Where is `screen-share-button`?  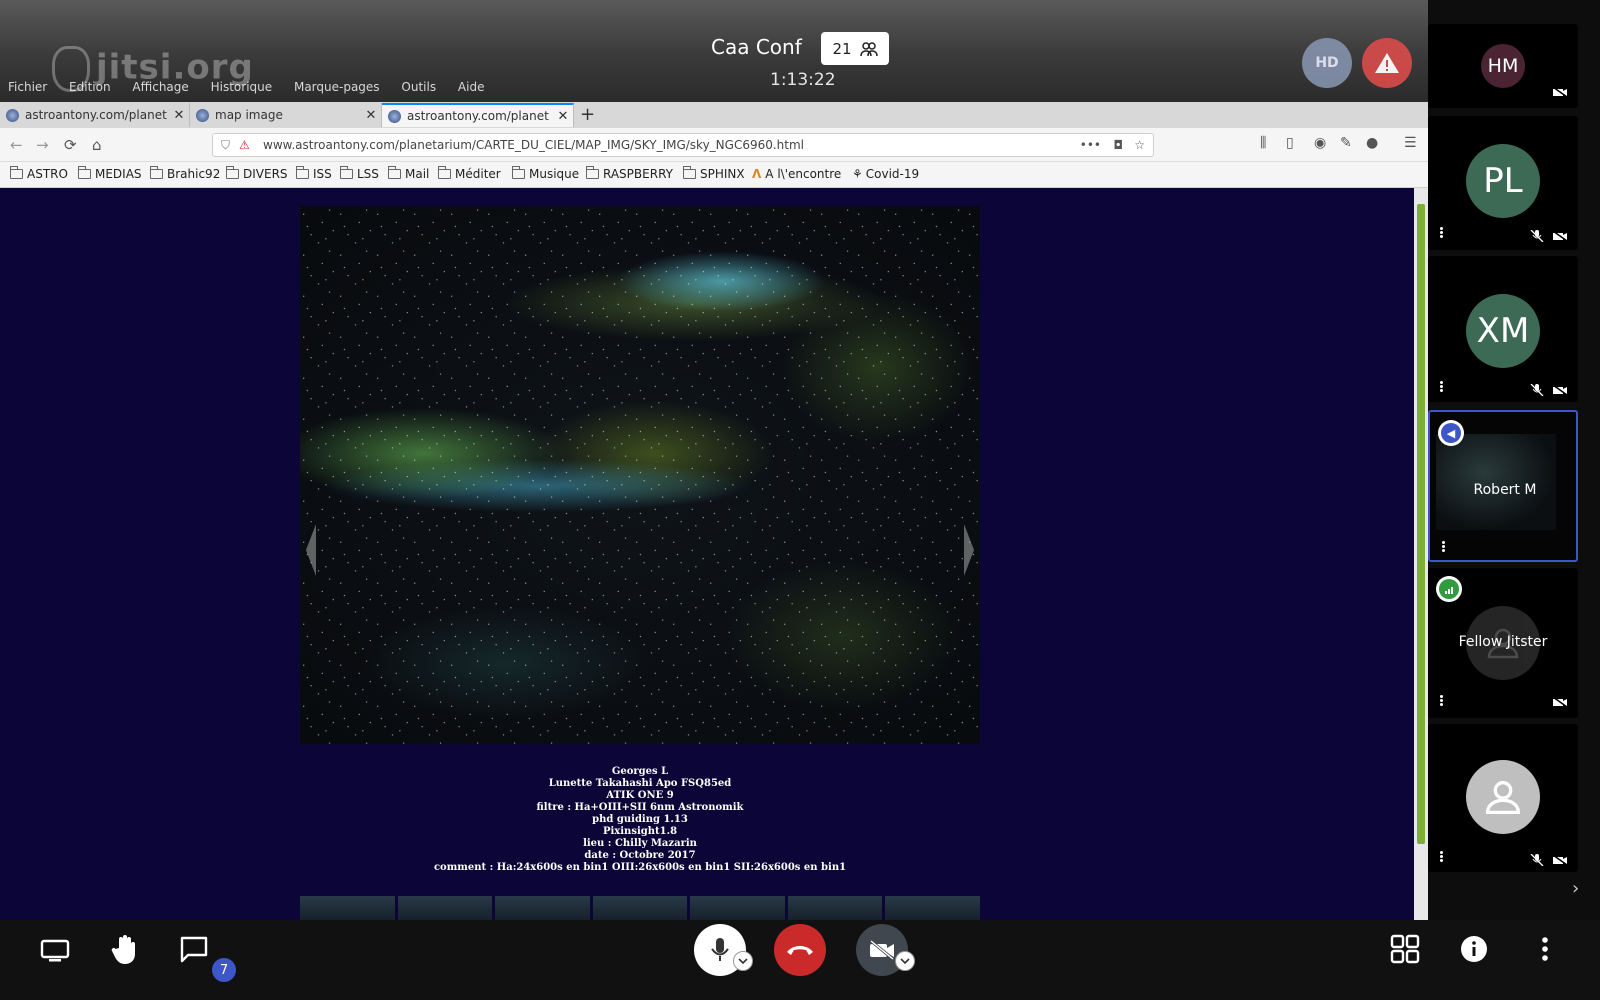 screen-share-button is located at coordinates (55, 951).